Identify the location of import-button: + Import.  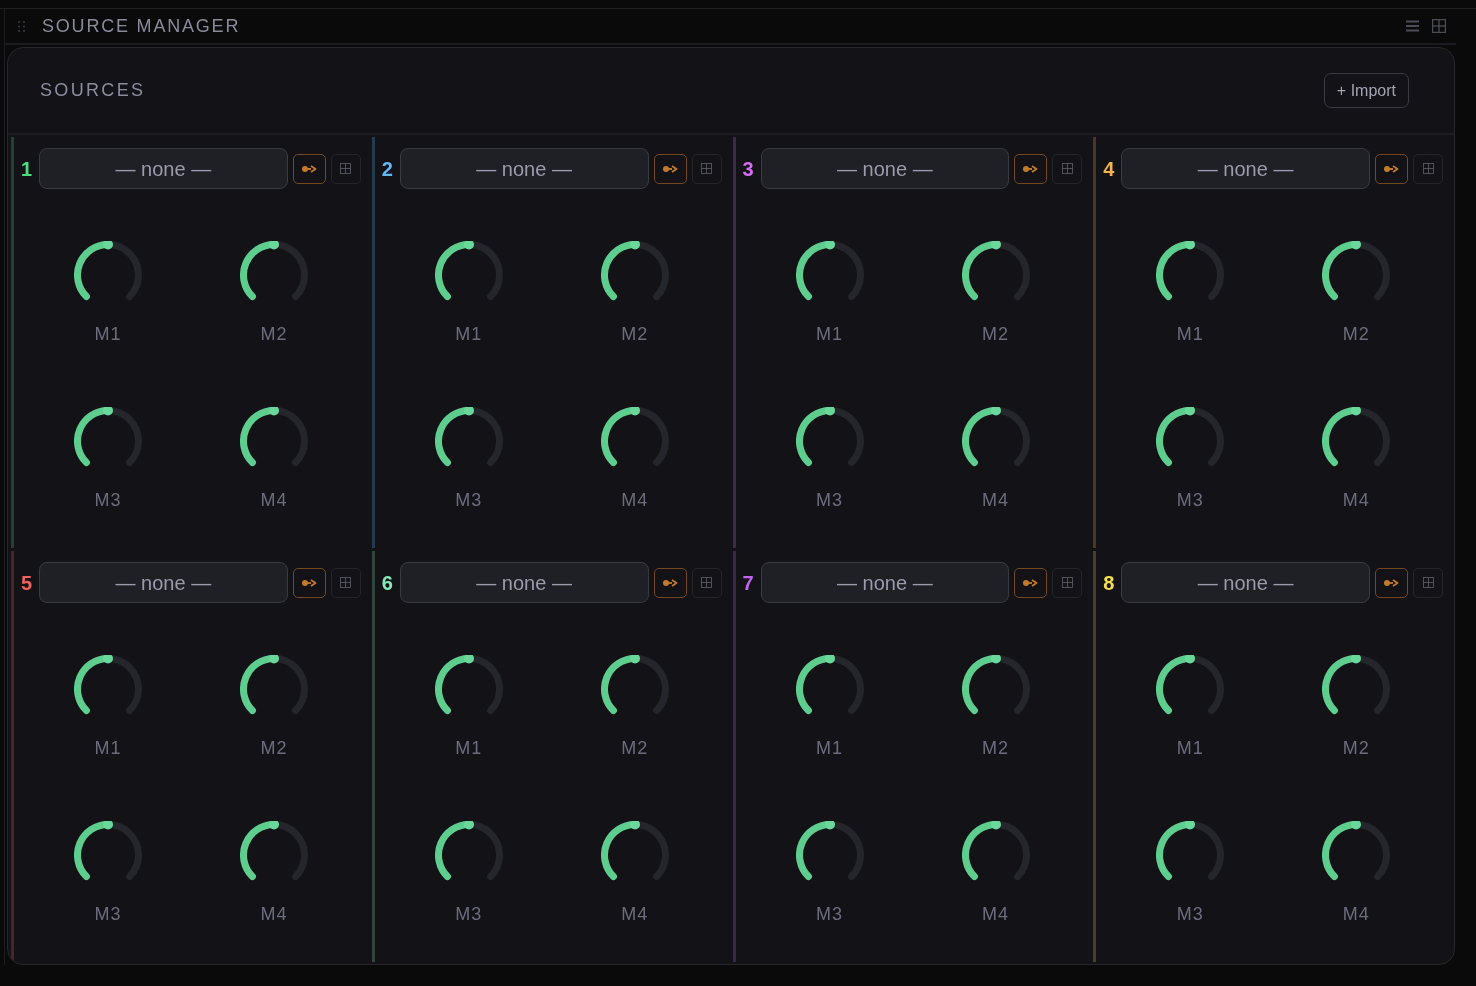
(1366, 90).